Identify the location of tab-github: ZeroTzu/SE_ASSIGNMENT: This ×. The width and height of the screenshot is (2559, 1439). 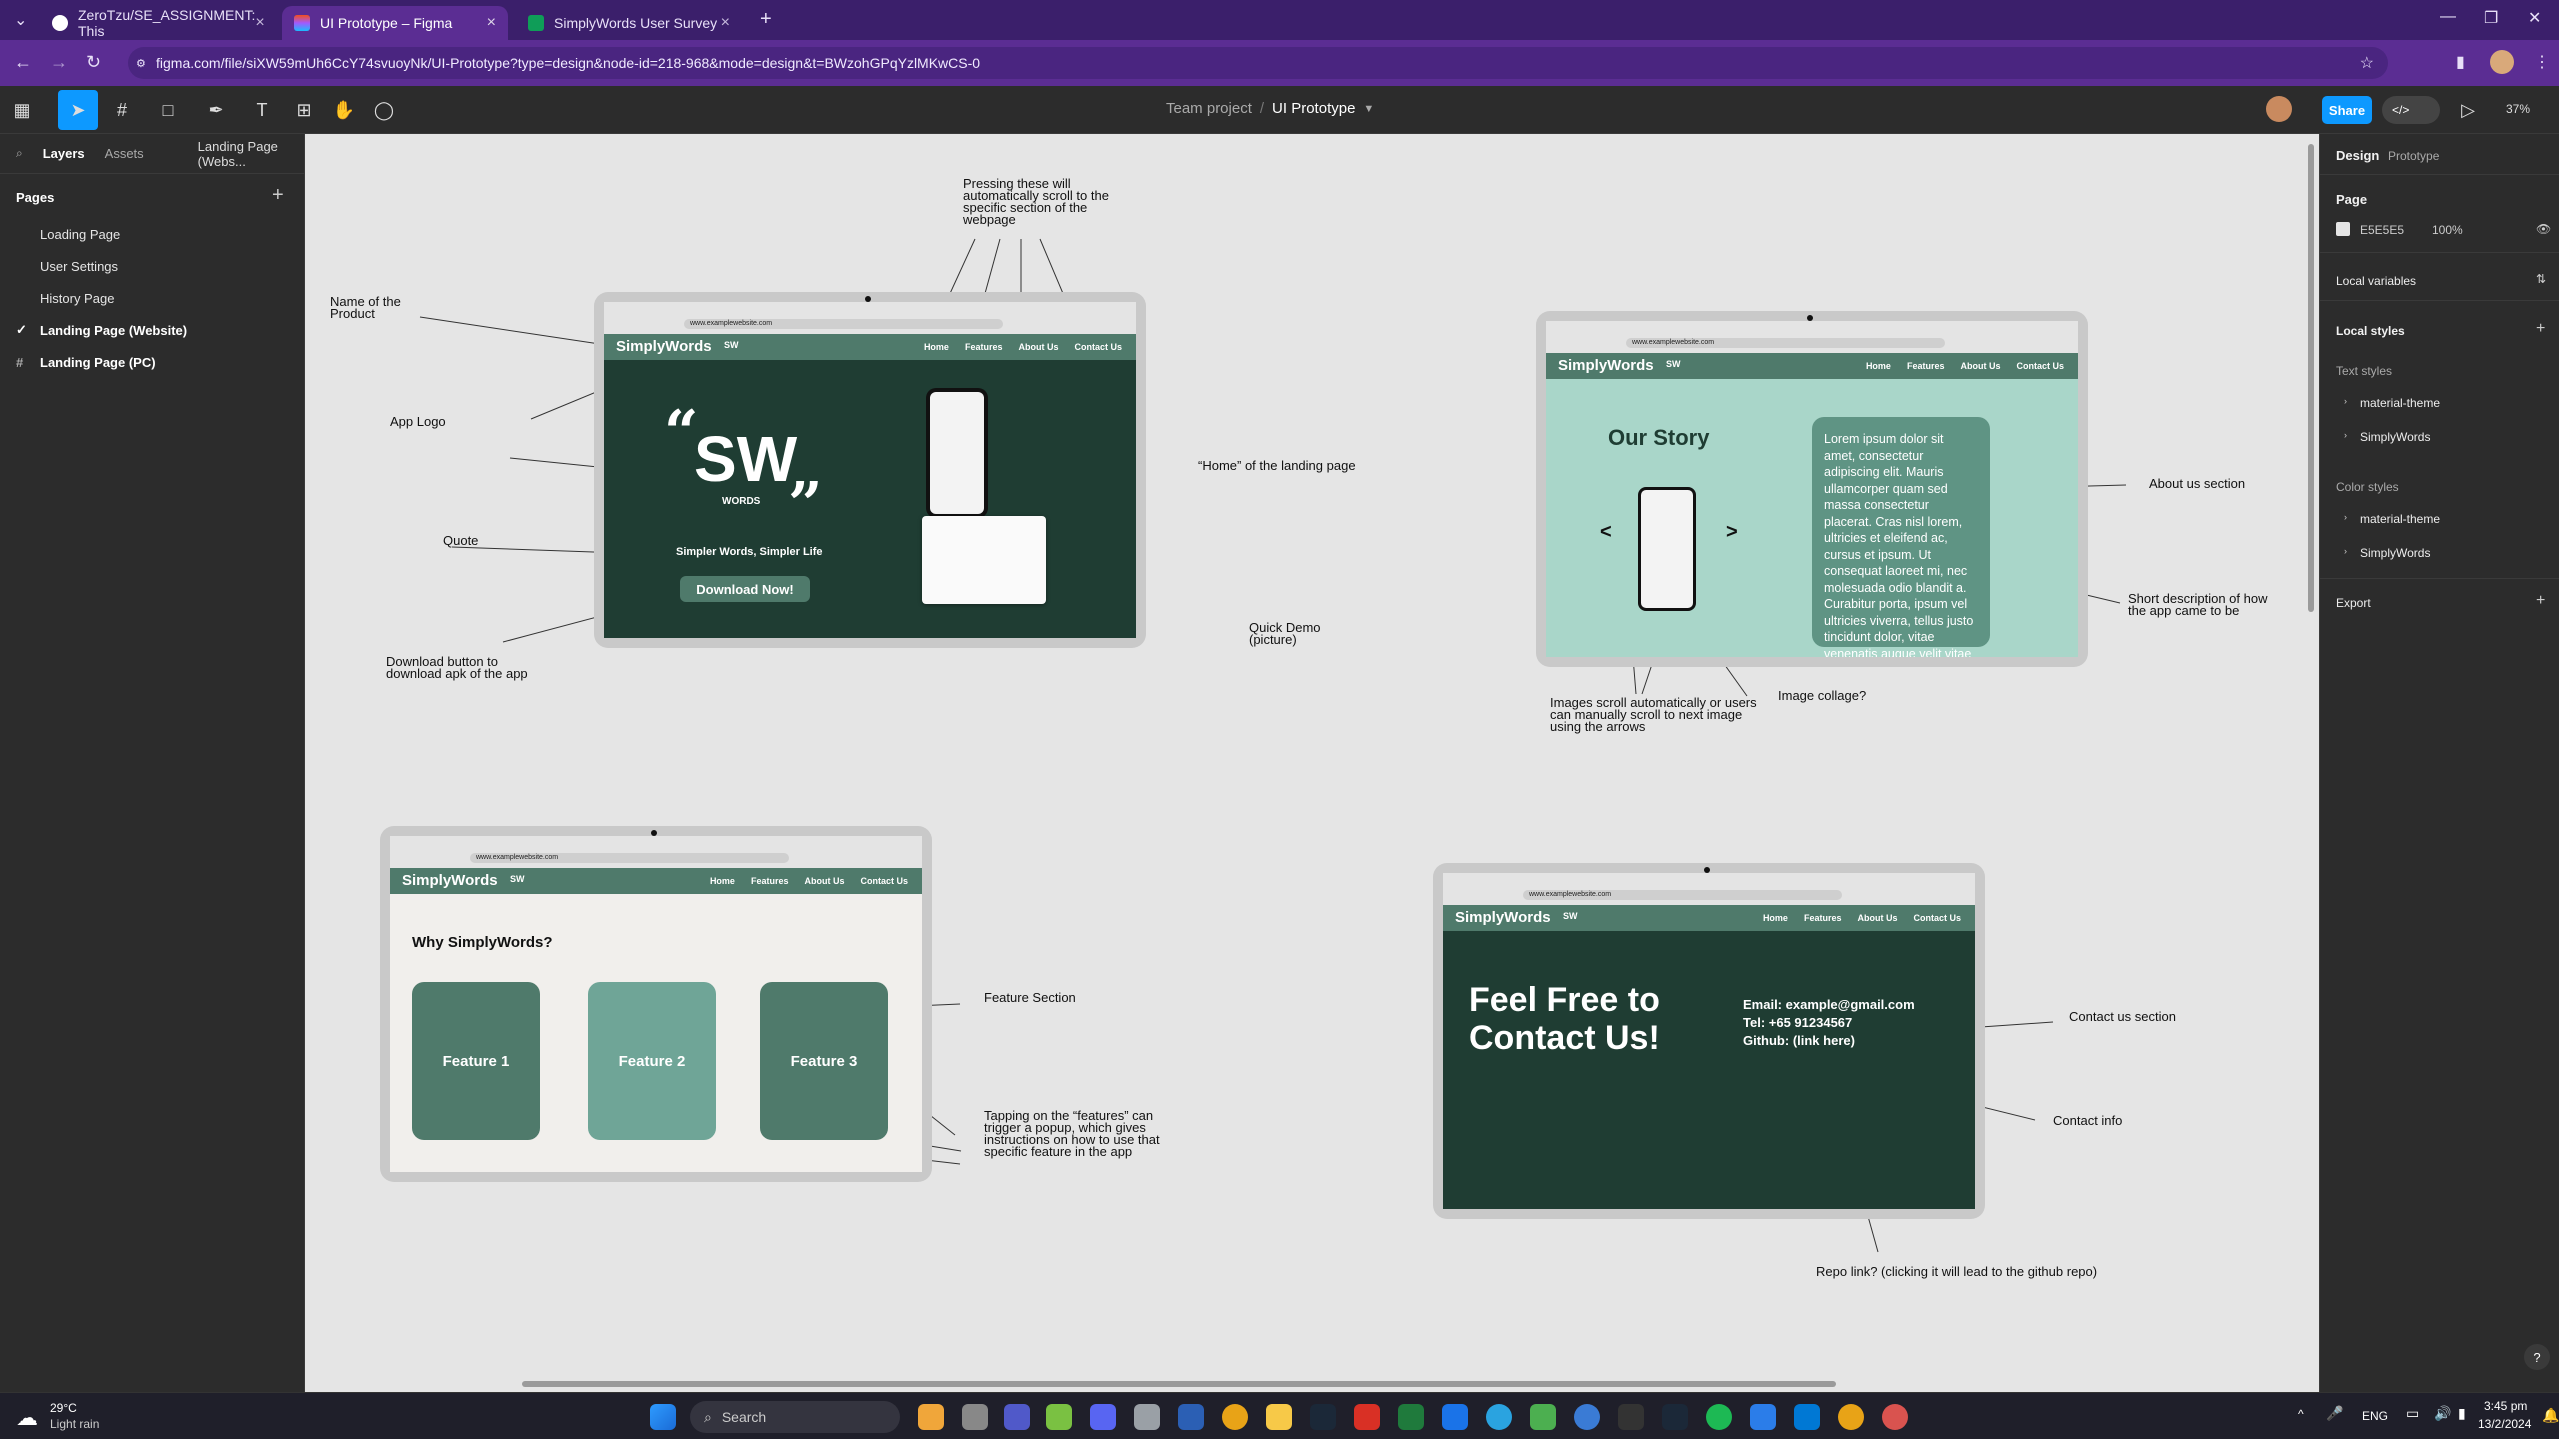
(156, 23).